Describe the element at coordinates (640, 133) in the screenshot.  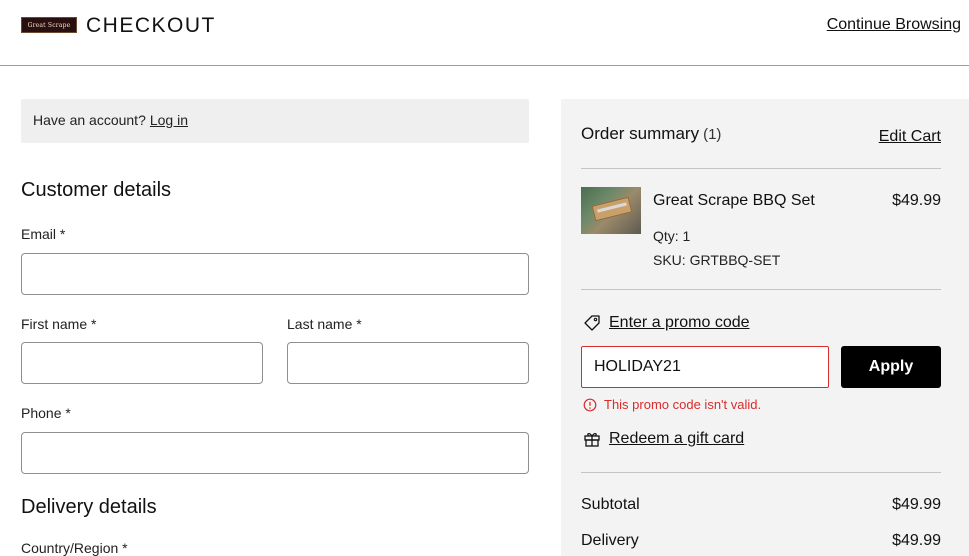
I see `order-summary-heading: Order summary` at that location.